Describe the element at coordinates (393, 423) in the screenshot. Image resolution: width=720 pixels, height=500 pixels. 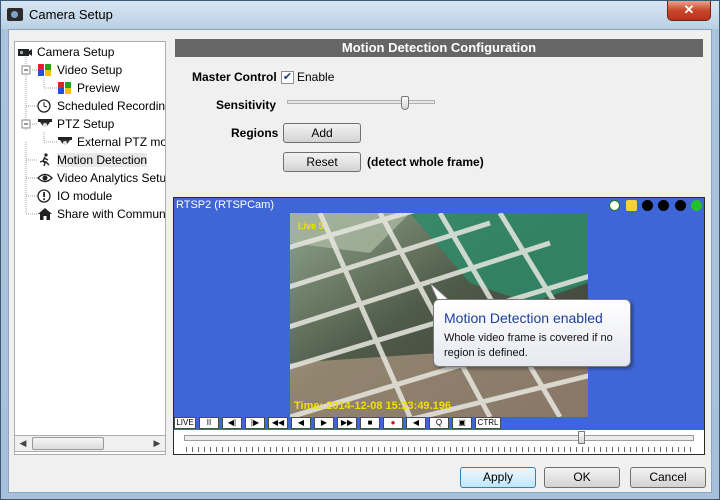
I see `record-button: ●` at that location.